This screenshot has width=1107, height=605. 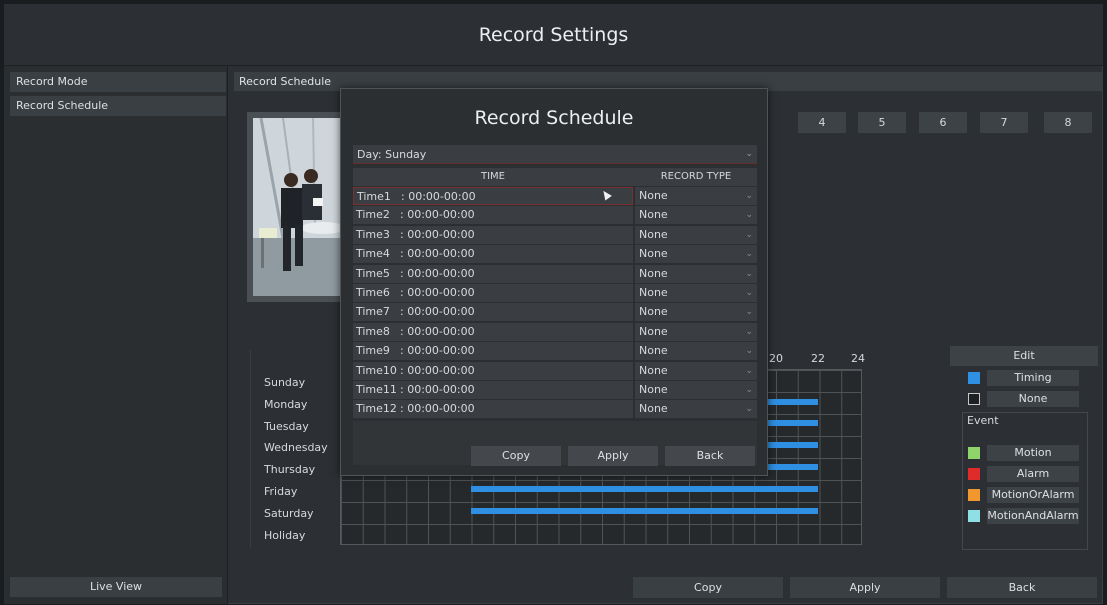 I want to click on table-row: Time8: 00:00-00:00 None ⌄, so click(x=555, y=331).